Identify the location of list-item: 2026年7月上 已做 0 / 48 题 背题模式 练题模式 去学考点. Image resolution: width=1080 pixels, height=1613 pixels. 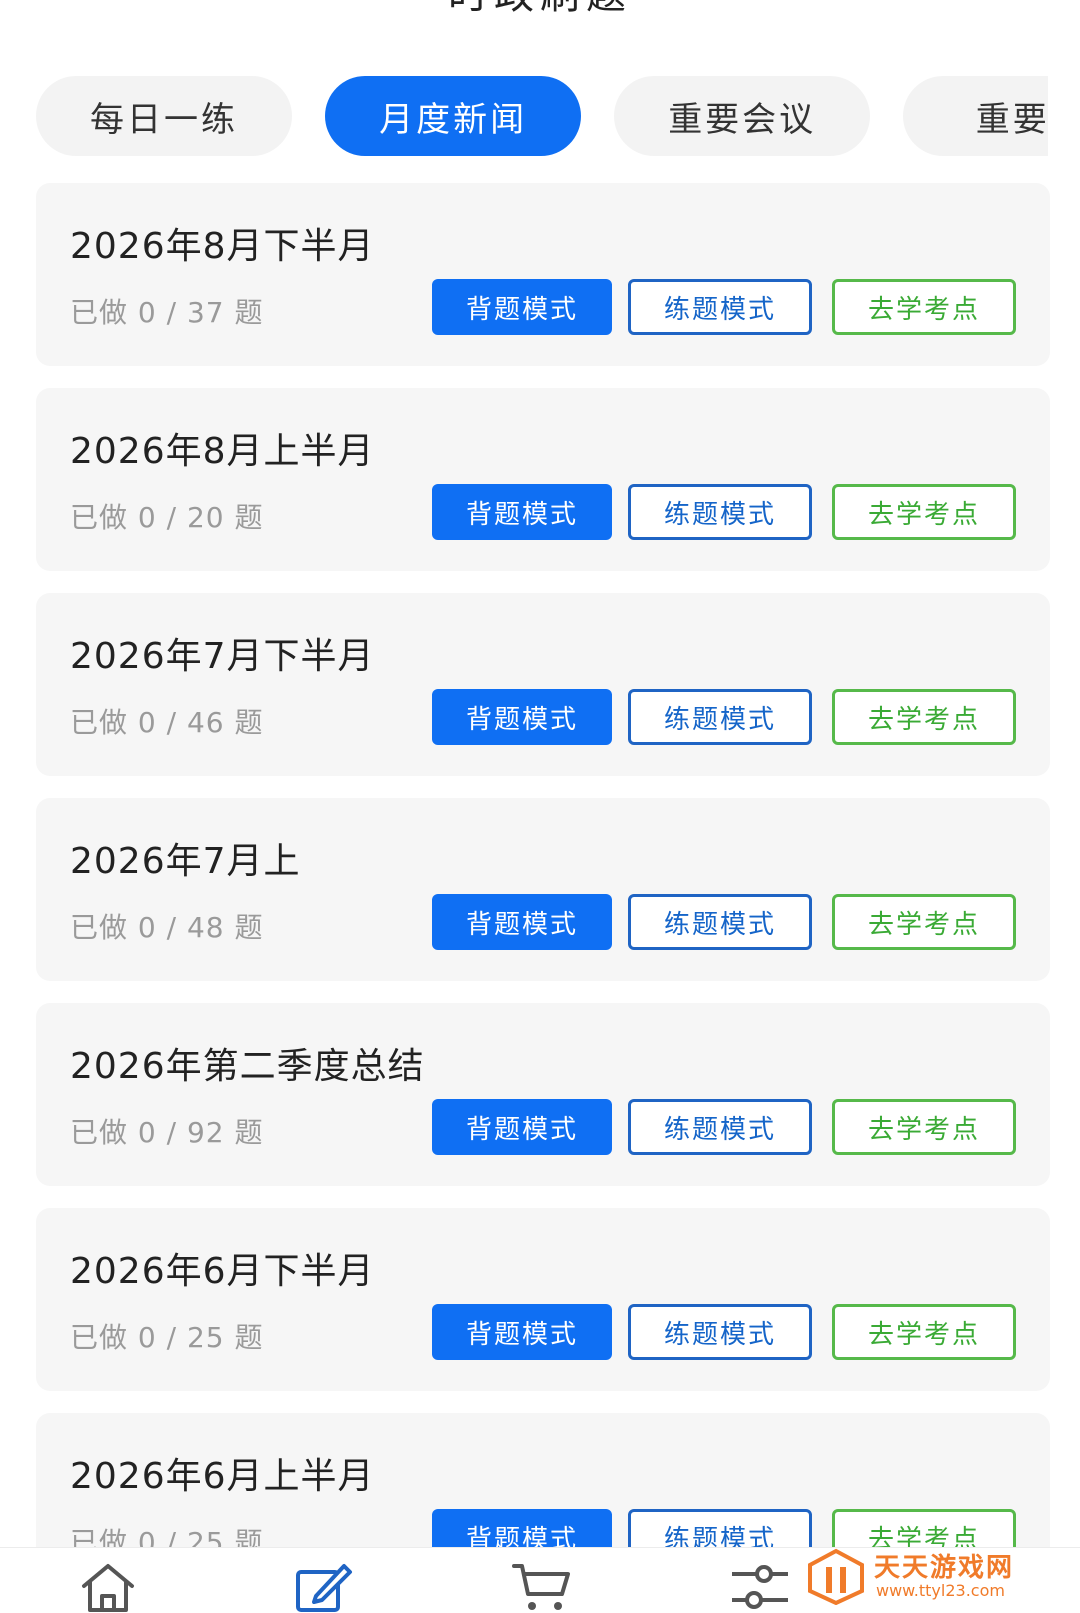
(543, 889).